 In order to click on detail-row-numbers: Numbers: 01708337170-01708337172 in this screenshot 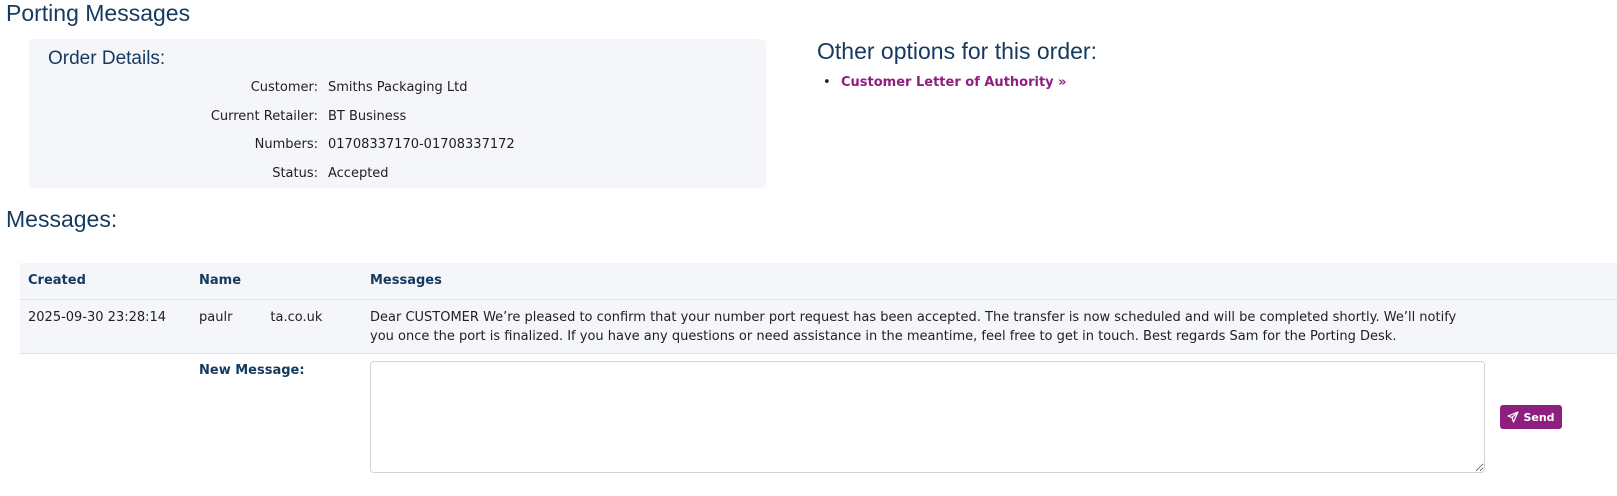, I will do `click(397, 145)`.